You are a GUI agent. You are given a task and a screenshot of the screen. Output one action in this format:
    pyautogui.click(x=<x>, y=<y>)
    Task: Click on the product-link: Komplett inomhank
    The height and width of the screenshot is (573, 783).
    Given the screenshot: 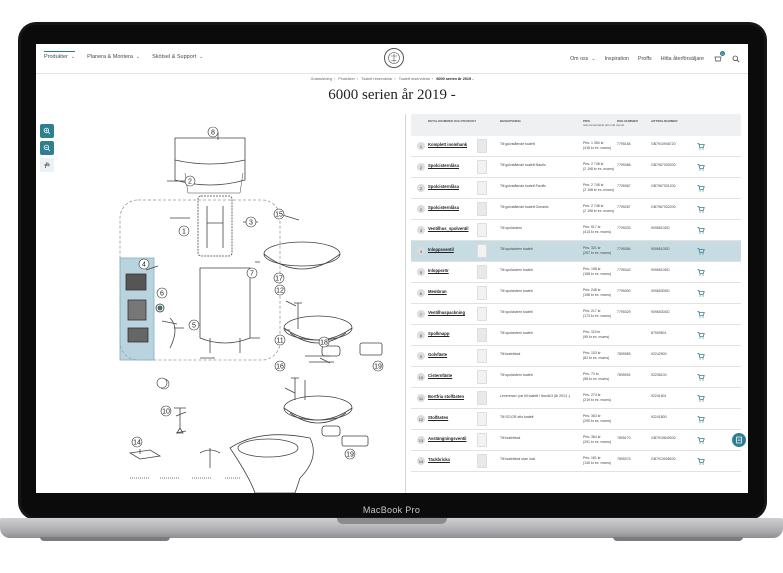 What is the action you would take?
    pyautogui.click(x=447, y=144)
    